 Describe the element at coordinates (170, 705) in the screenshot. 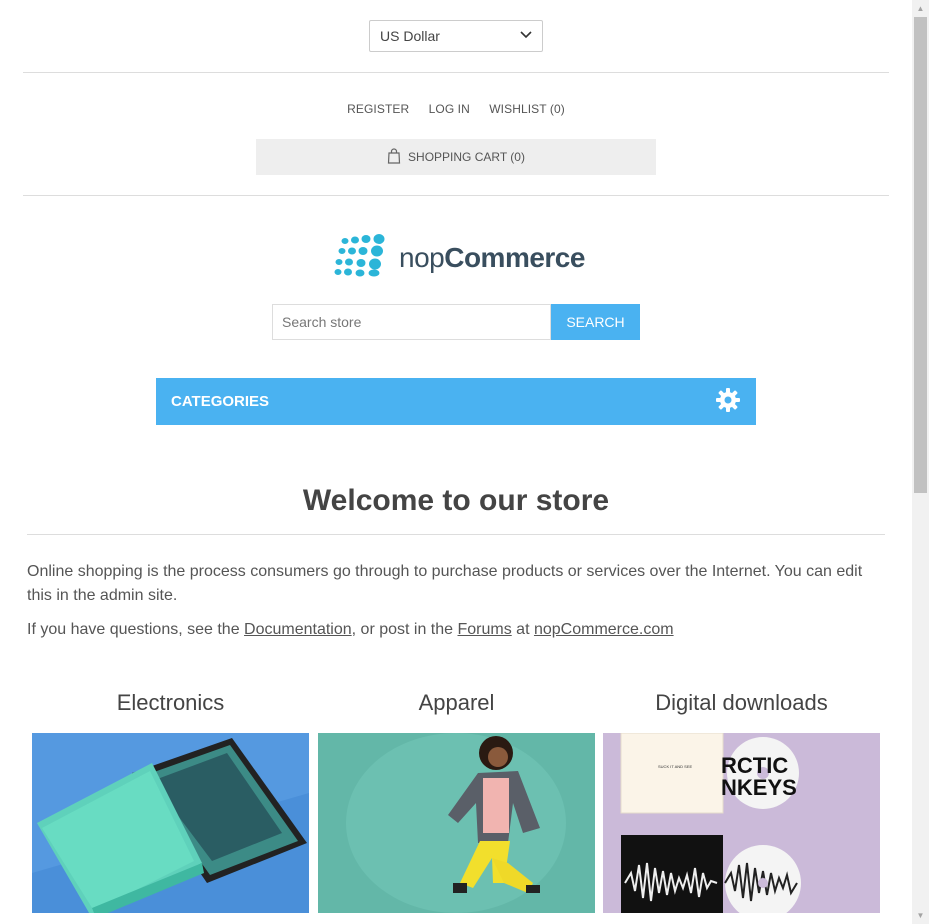

I see `category-title: Electronics` at that location.